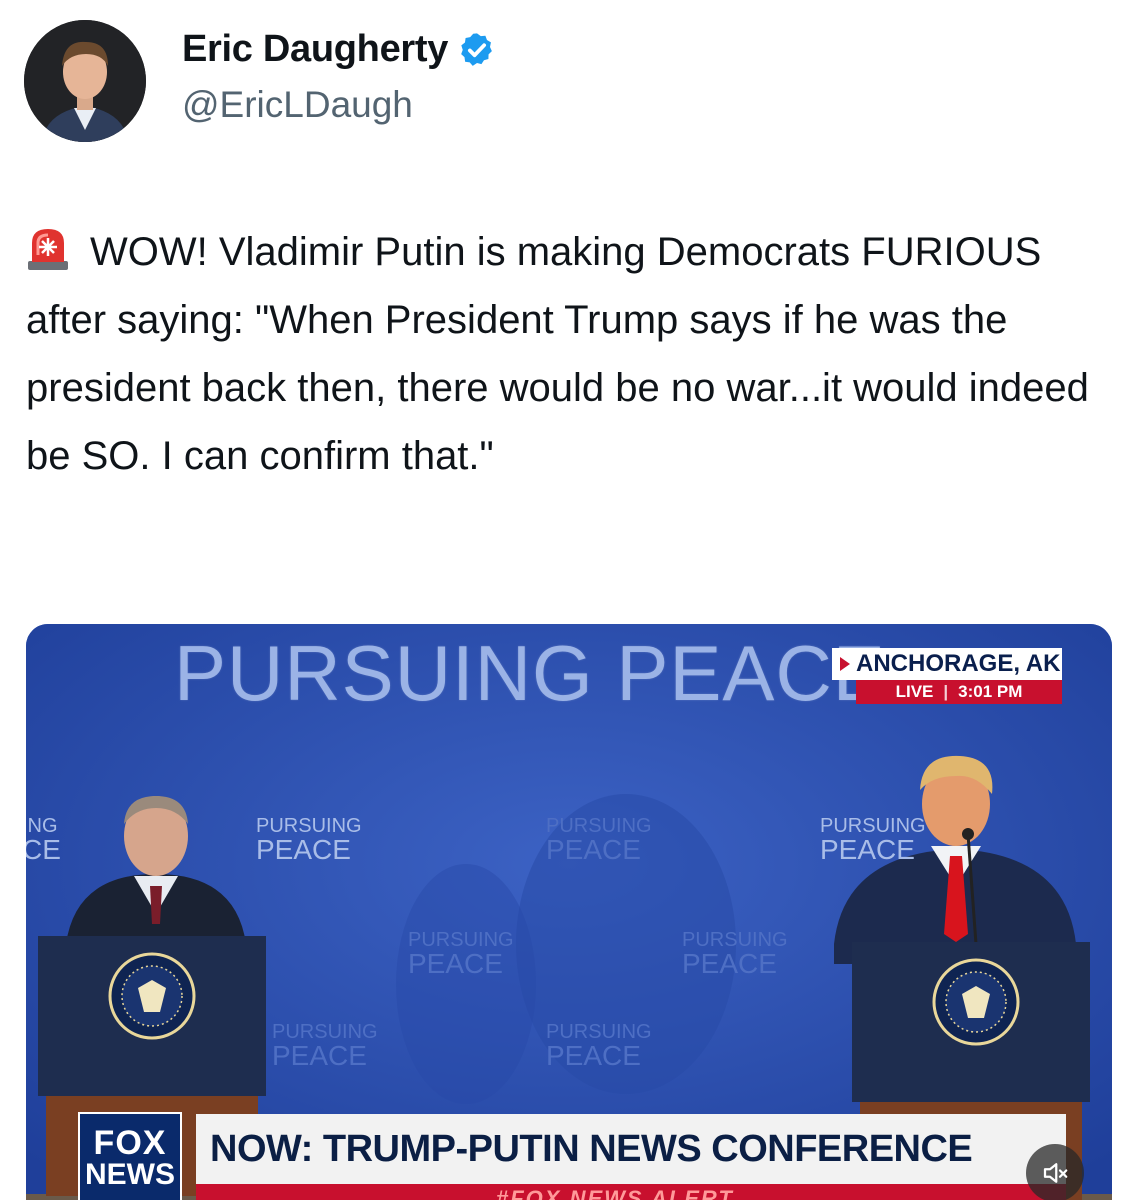 The width and height of the screenshot is (1137, 1200). What do you see at coordinates (959, 692) in the screenshot?
I see `live-badge: LIVE | 3:01 PM` at bounding box center [959, 692].